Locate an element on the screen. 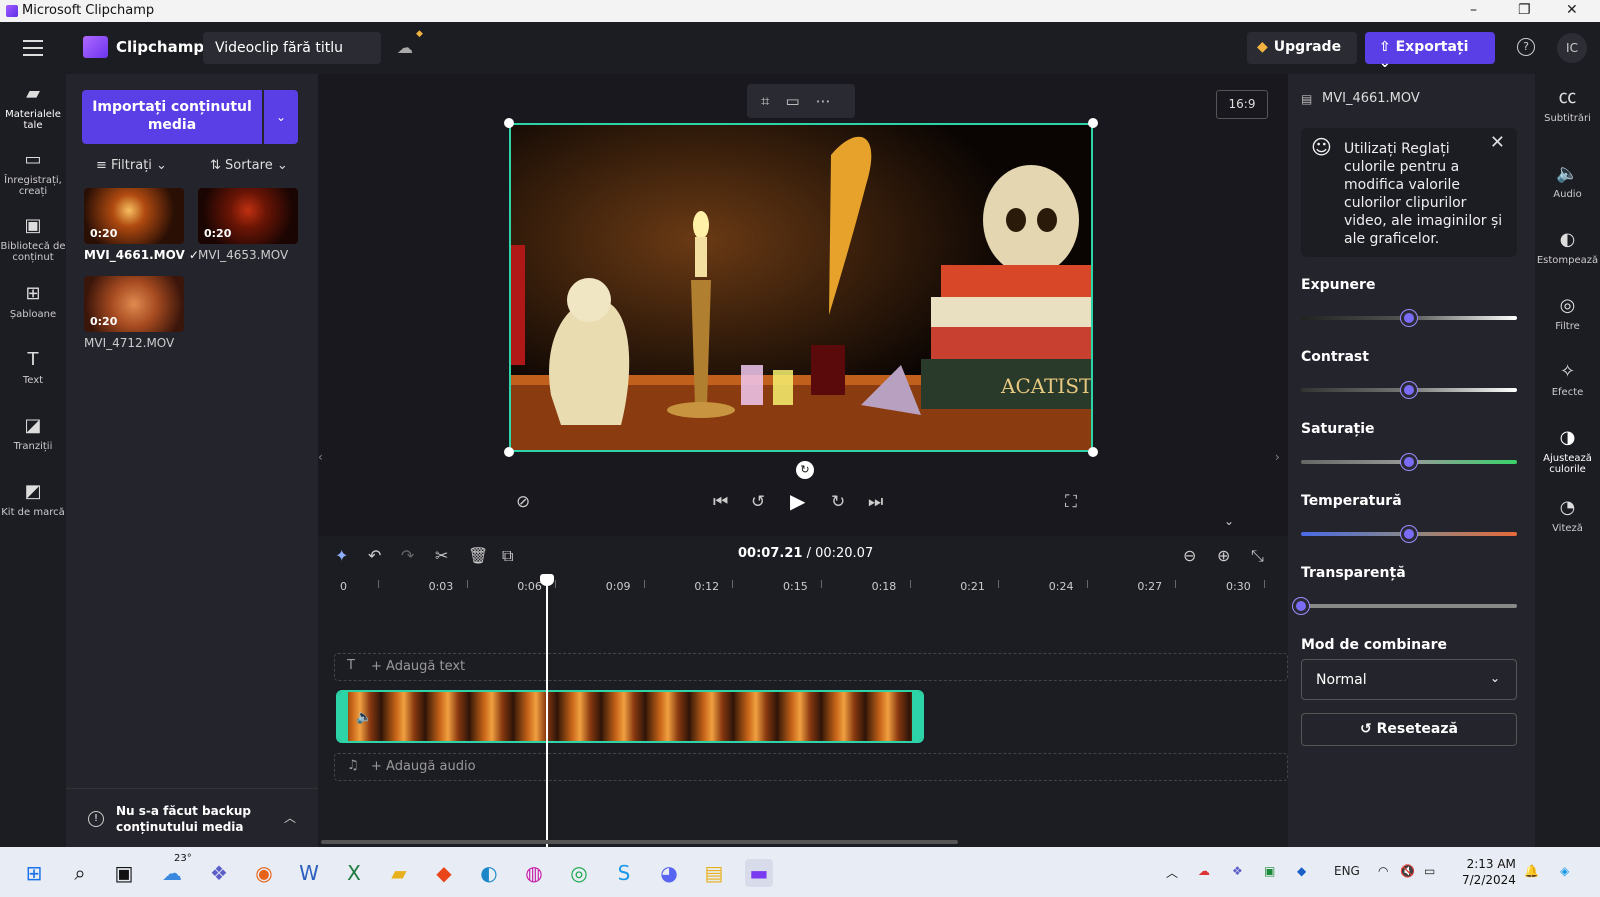 The width and height of the screenshot is (1600, 897). notifications-icon: 🔔 is located at coordinates (1531, 871).